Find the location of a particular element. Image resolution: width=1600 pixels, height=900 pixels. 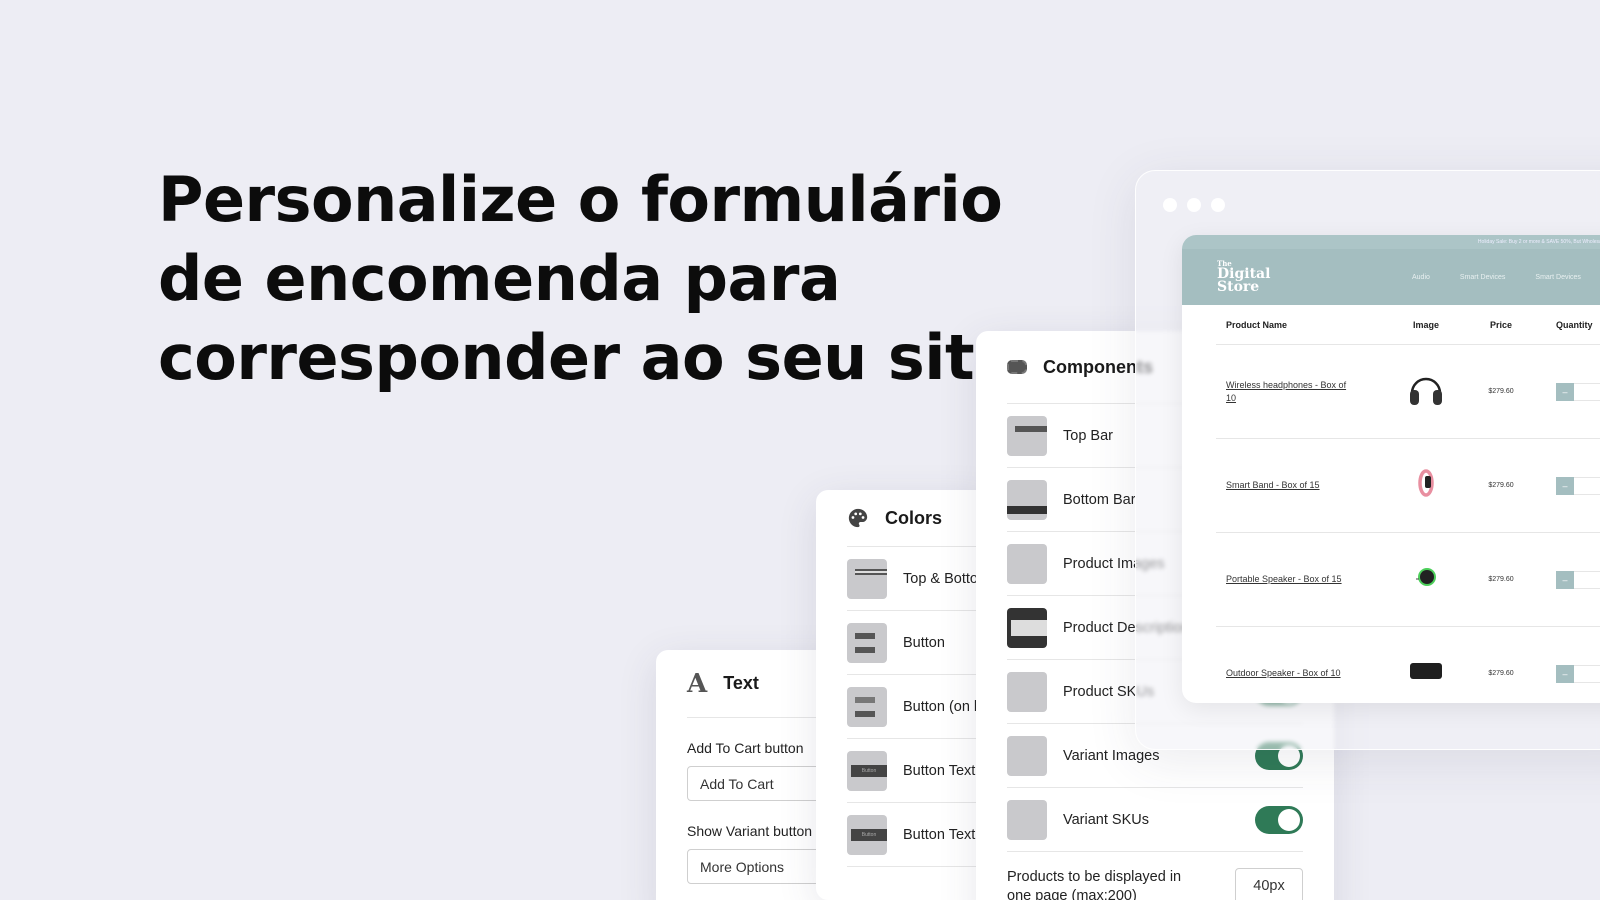

product-link: Wireless headphones - Box of 10 is located at coordinates (1301, 392).